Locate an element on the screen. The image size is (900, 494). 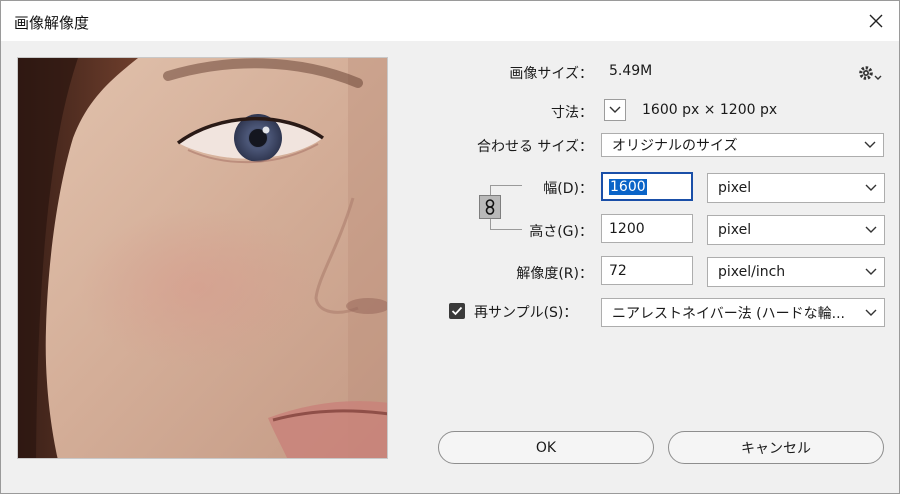
width-unit-value: pixel is located at coordinates (735, 188).